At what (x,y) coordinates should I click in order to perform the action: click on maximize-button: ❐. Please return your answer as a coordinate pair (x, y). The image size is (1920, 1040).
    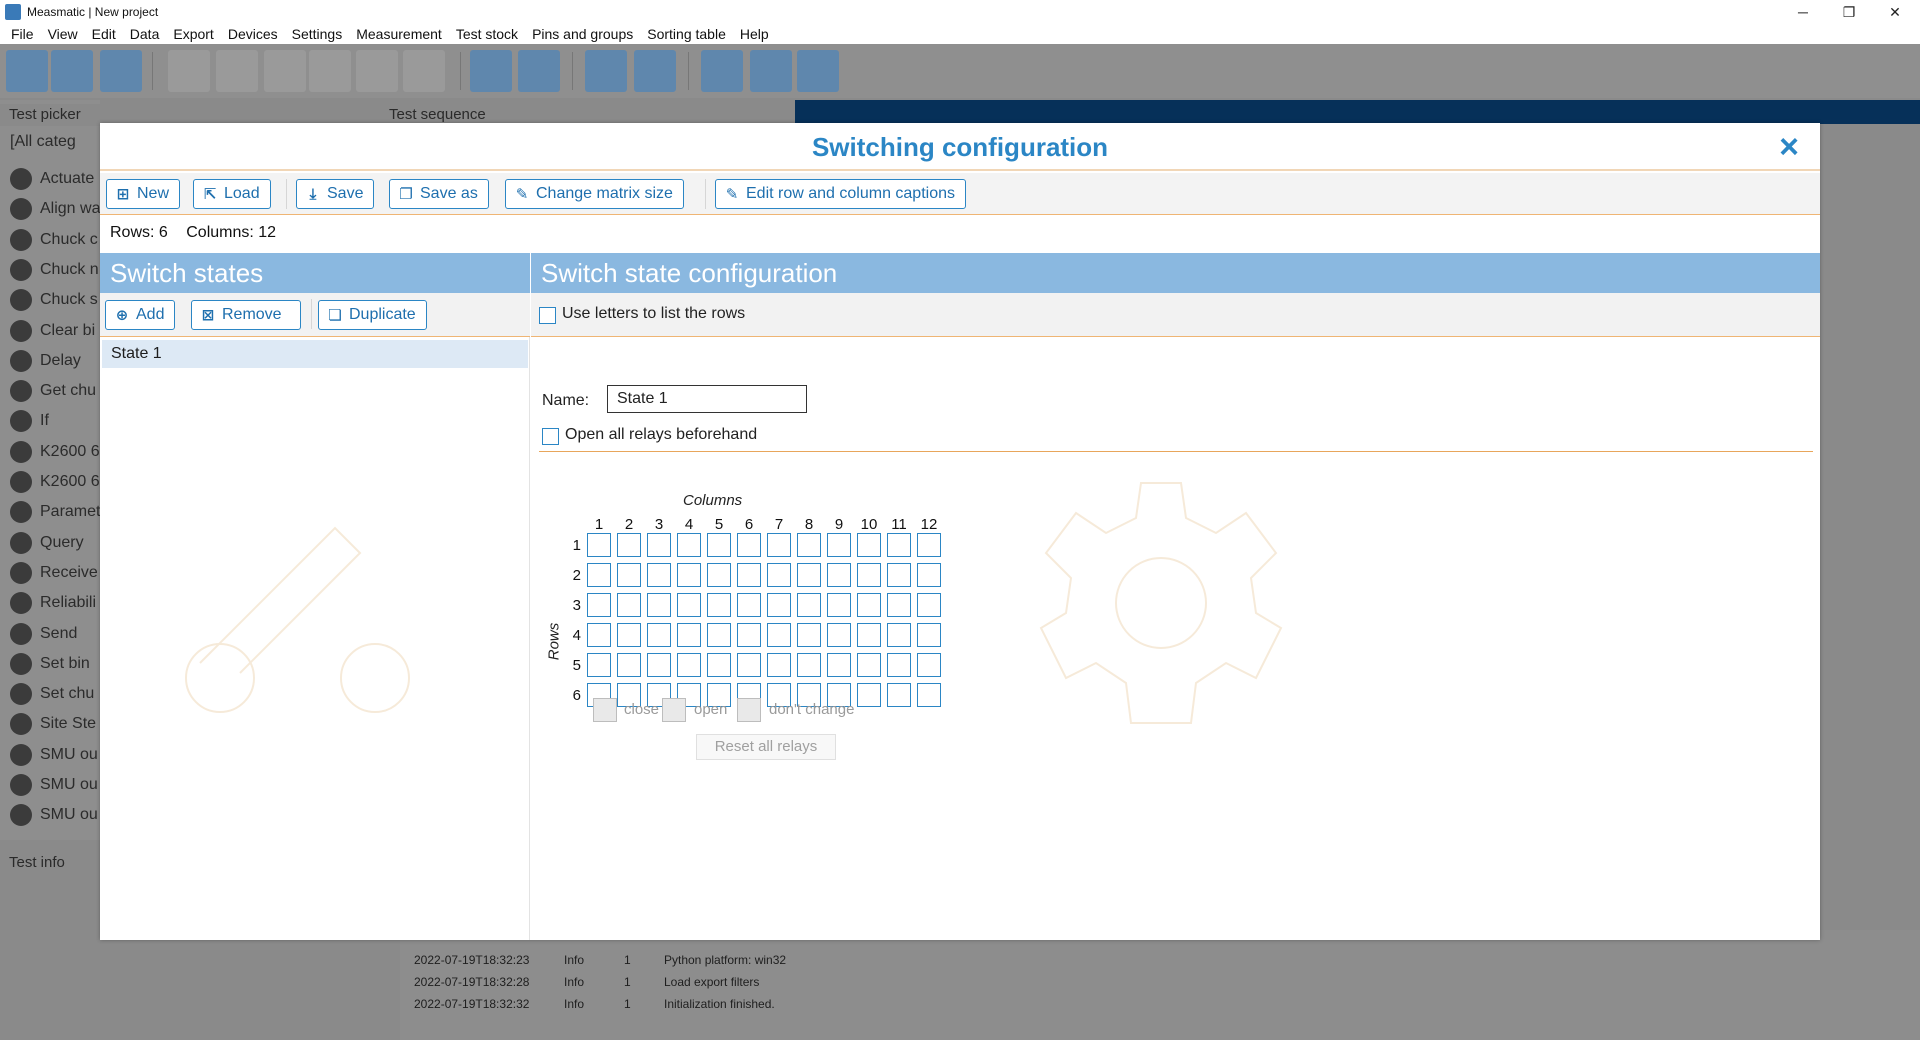
    Looking at the image, I should click on (1849, 12).